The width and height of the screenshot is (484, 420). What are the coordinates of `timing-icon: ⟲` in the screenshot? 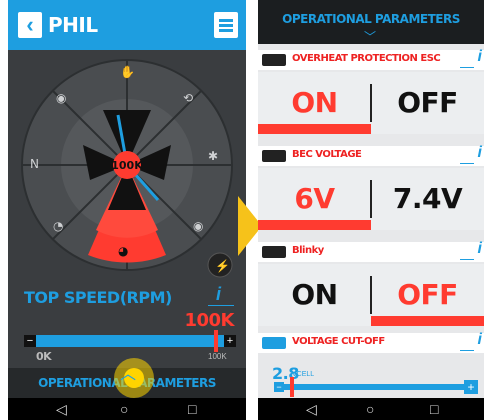 It's located at (188, 98).